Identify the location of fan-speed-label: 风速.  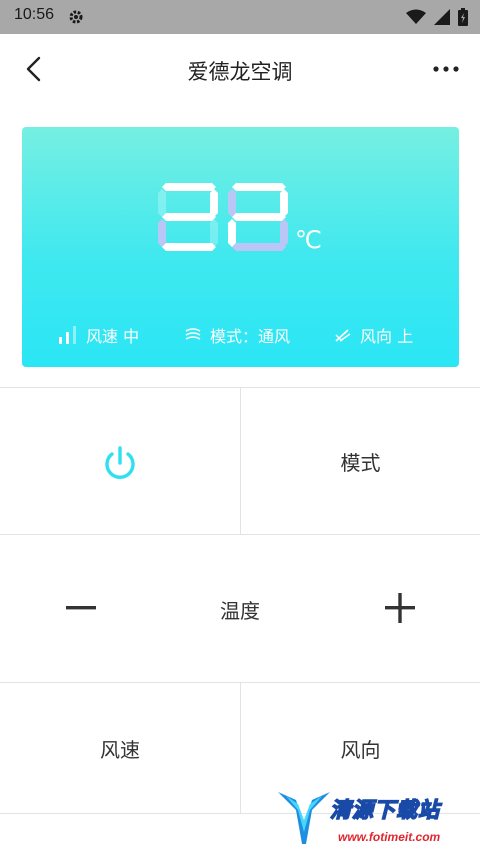
(120, 749).